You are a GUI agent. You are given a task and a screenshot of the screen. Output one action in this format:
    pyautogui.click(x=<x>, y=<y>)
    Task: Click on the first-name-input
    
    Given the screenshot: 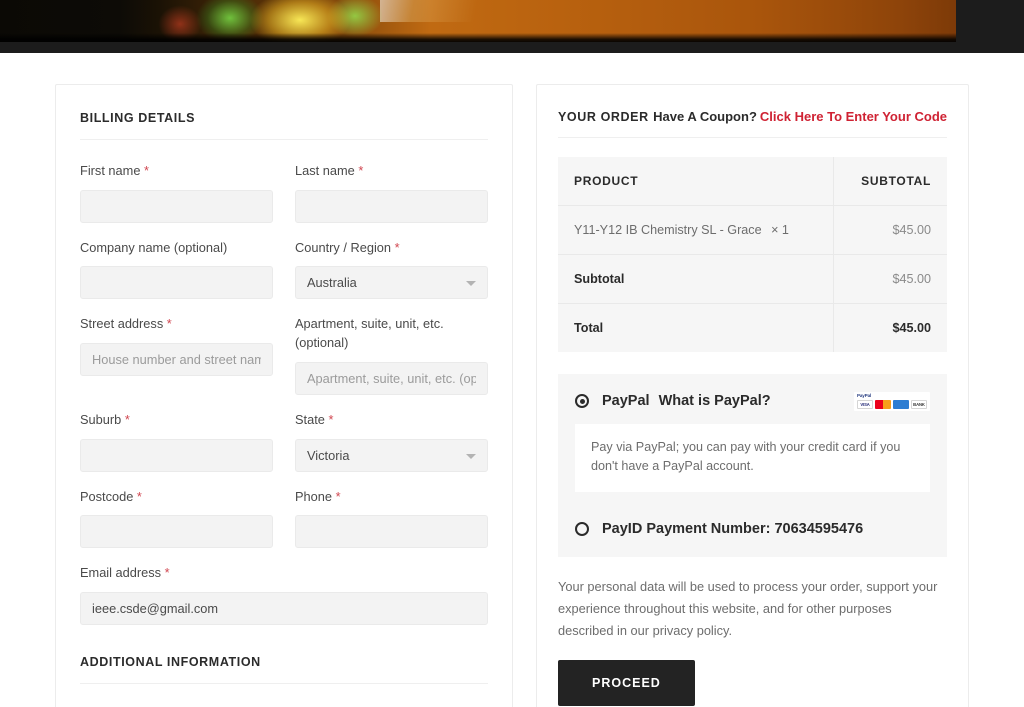 What is the action you would take?
    pyautogui.click(x=176, y=206)
    